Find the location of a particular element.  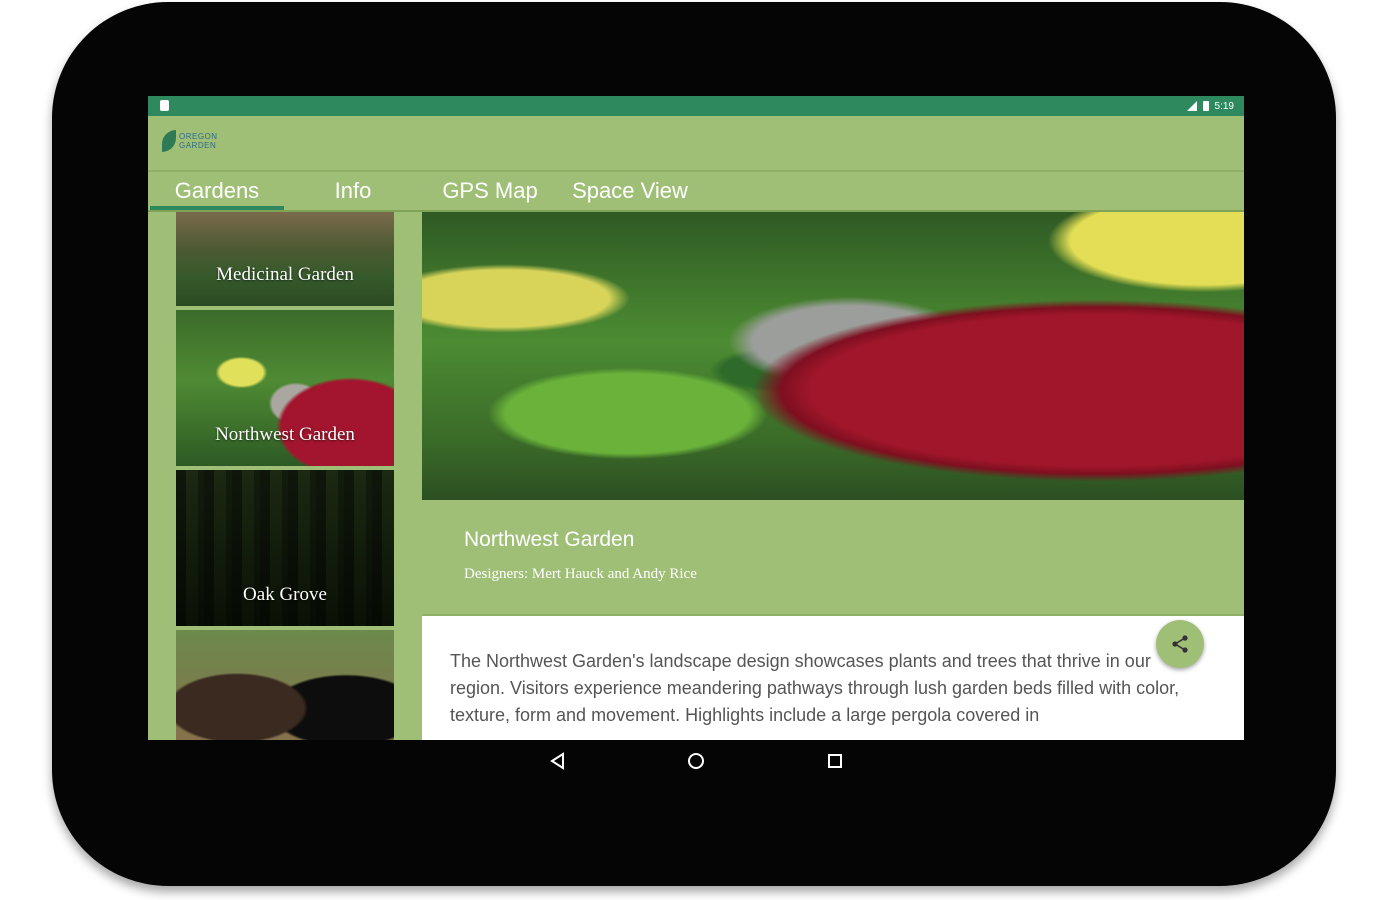

garden-list-item: Oak Grove is located at coordinates (285, 550).